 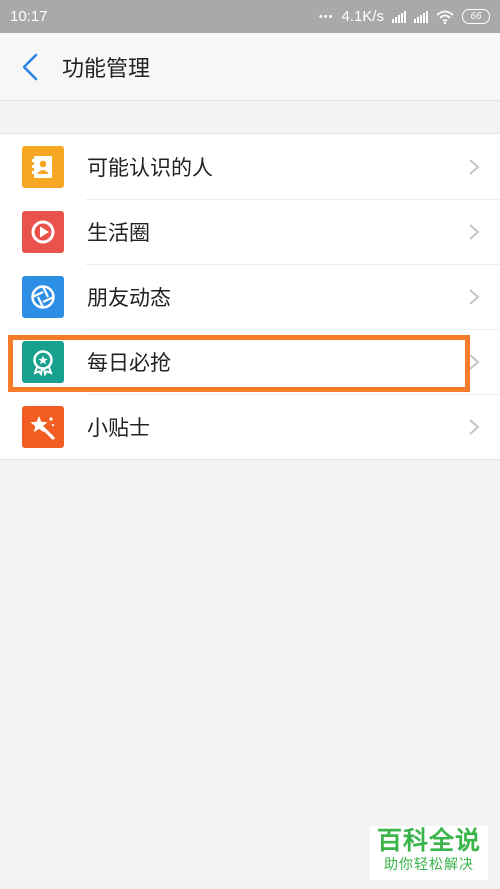 I want to click on list-item-friend-updates: 朋友动态, so click(x=250, y=296).